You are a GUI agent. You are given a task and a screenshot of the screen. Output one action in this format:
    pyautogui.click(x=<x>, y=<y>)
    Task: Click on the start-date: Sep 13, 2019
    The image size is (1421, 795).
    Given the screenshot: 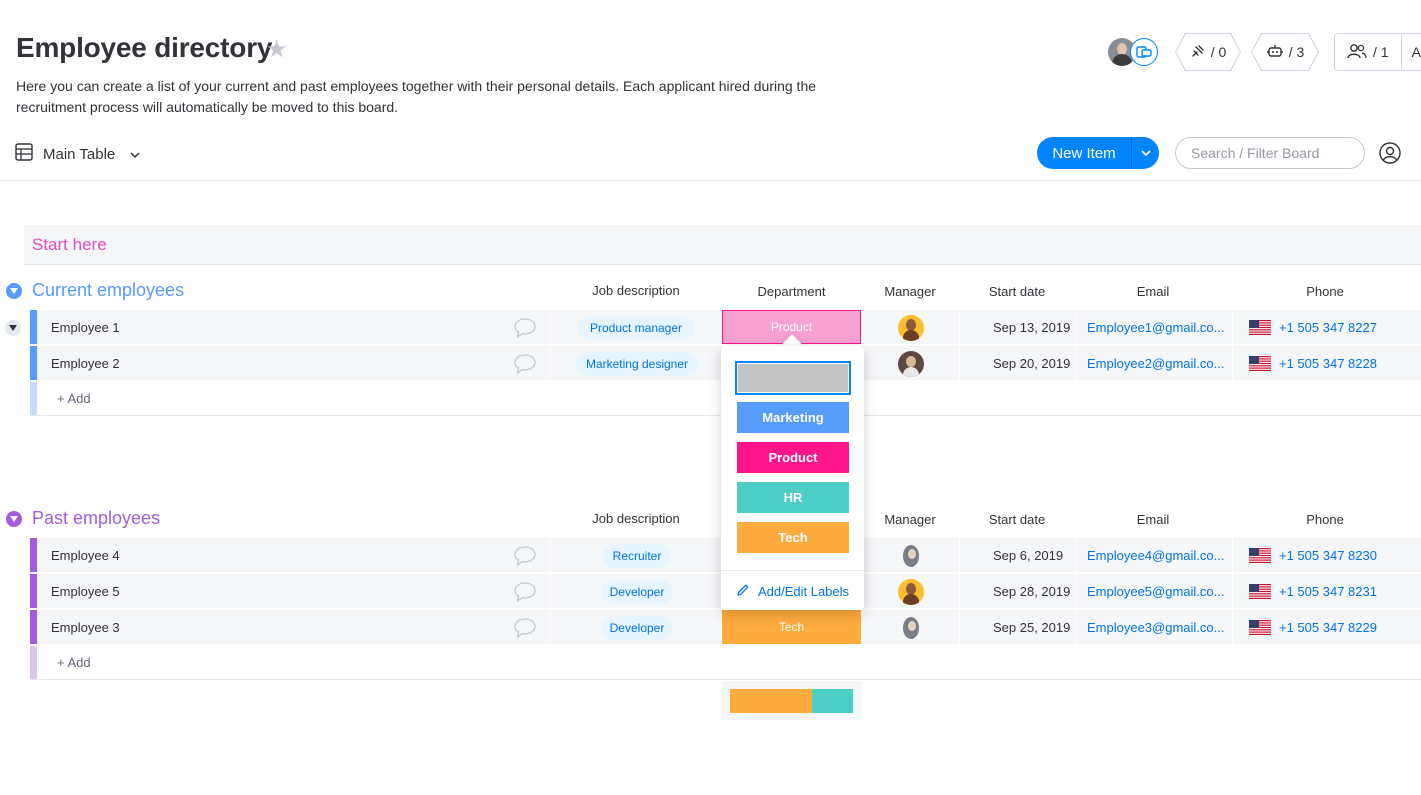 What is the action you would take?
    pyautogui.click(x=1031, y=327)
    